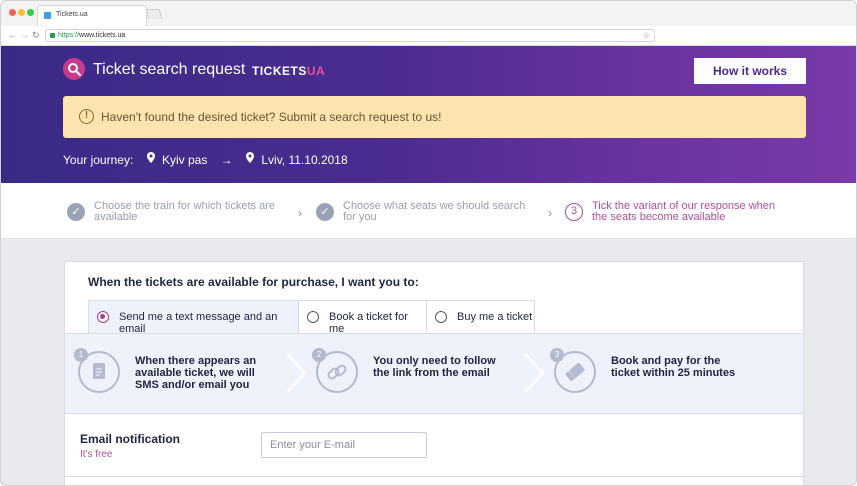  What do you see at coordinates (52, 35) in the screenshot?
I see `lock-icon` at bounding box center [52, 35].